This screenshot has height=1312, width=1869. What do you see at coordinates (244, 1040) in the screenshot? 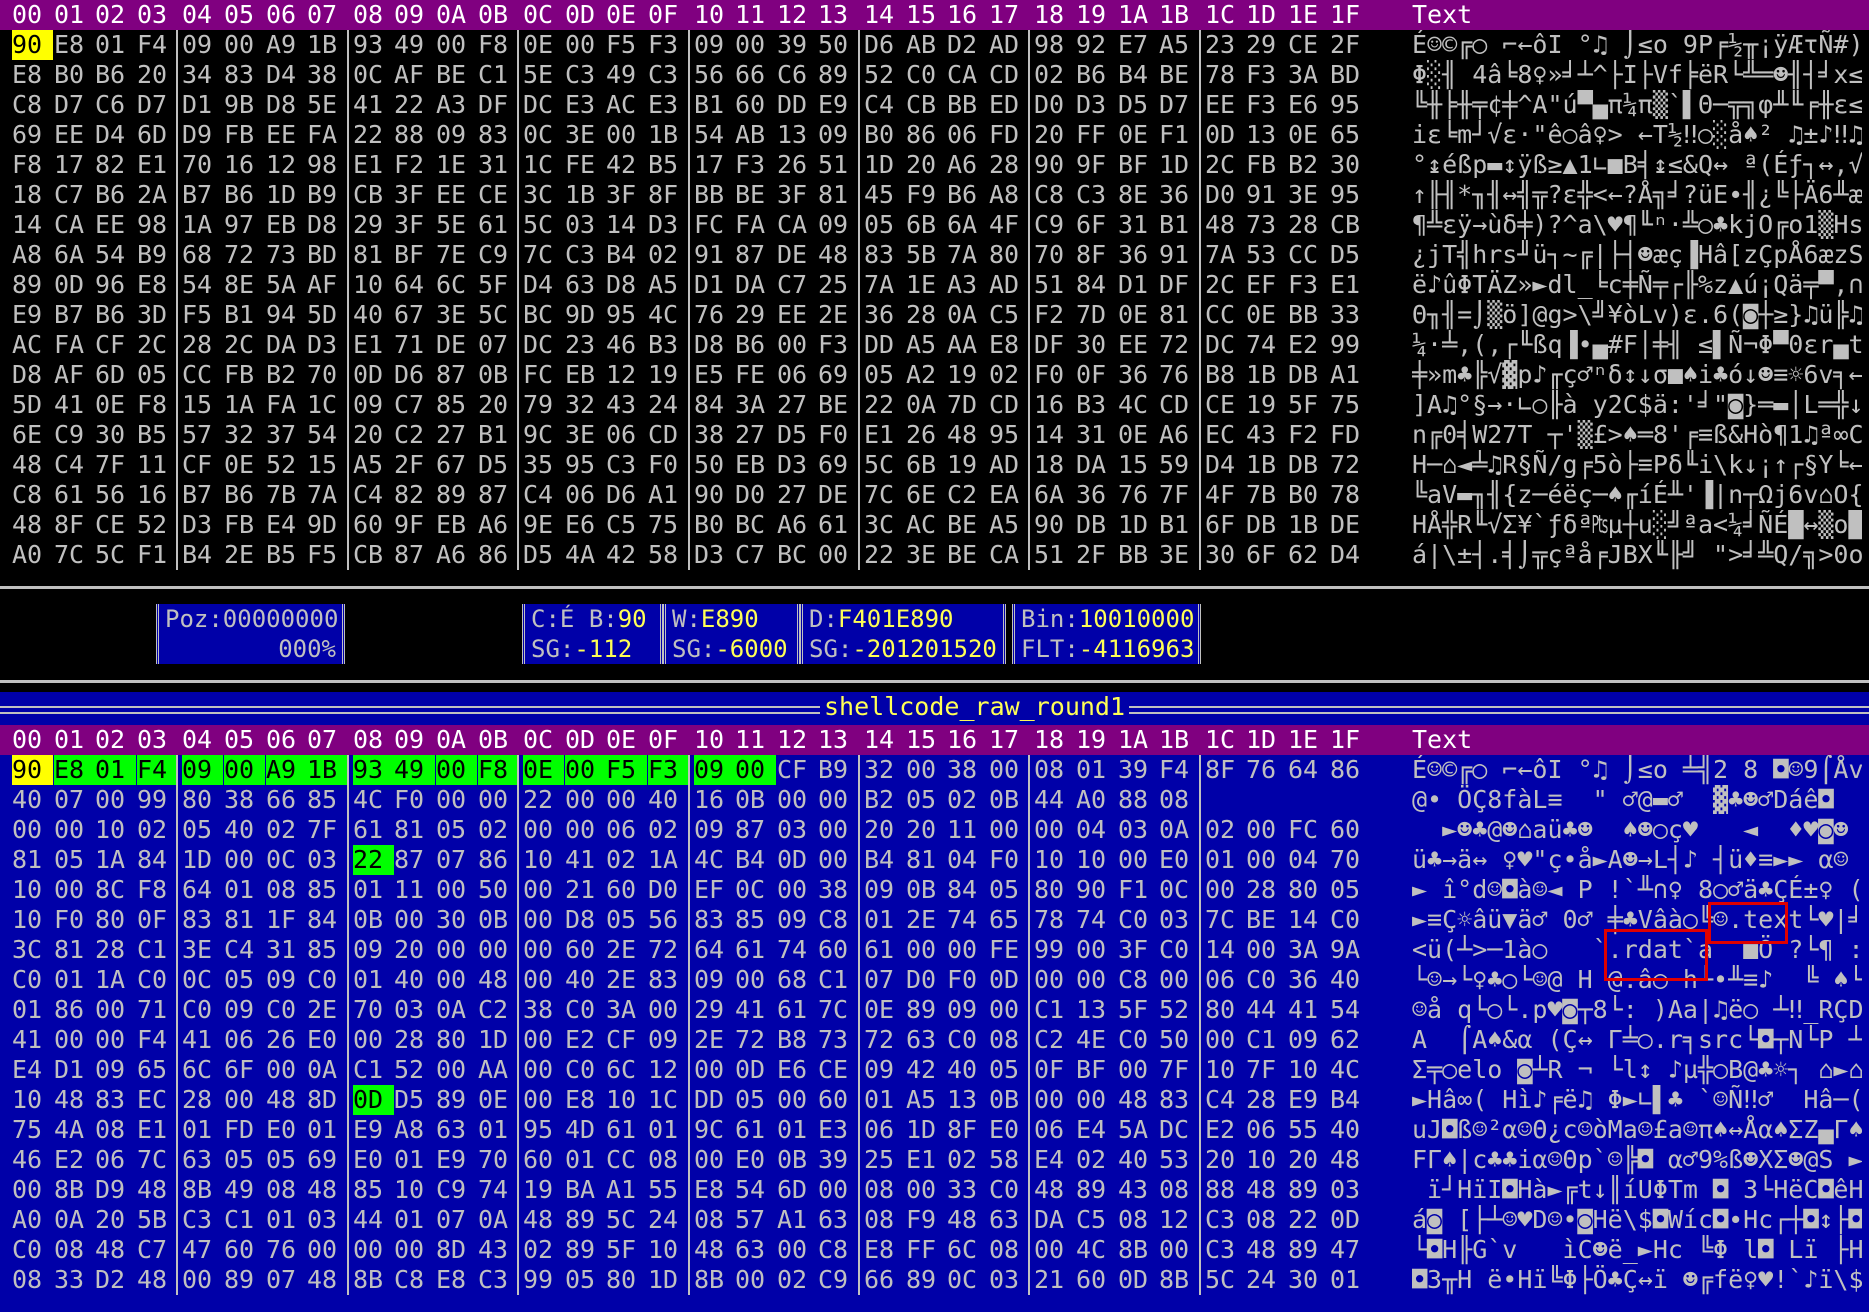
I see `hex-byte: 06` at bounding box center [244, 1040].